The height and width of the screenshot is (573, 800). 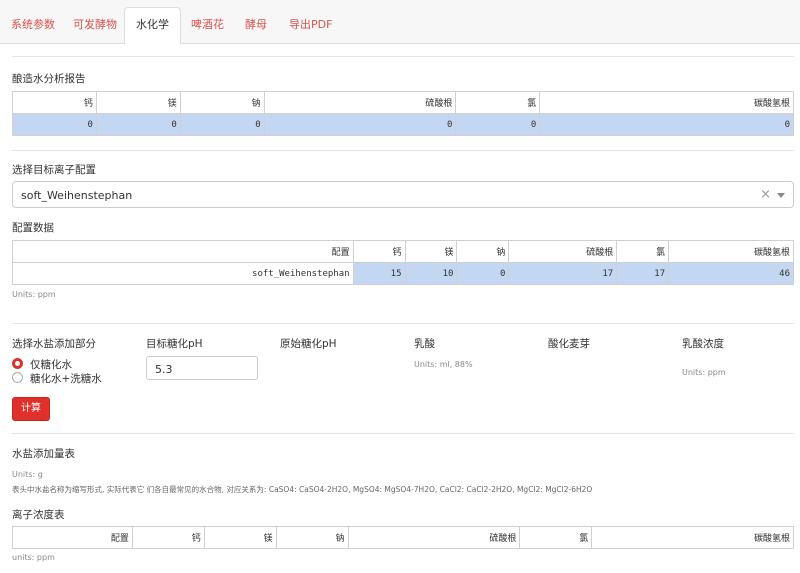 I want to click on ion-table-title: 离子浓度表, so click(x=38, y=515).